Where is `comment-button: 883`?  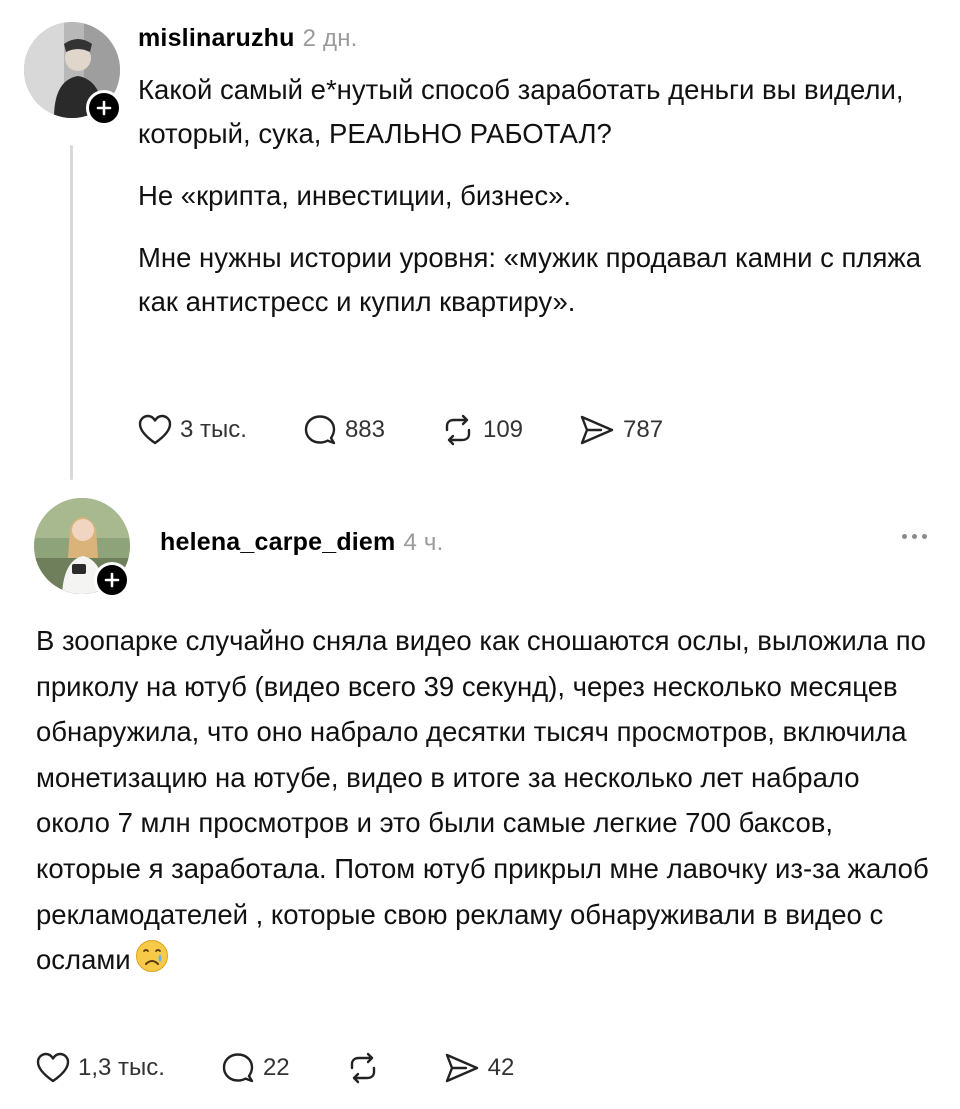
comment-button: 883 is located at coordinates (344, 430).